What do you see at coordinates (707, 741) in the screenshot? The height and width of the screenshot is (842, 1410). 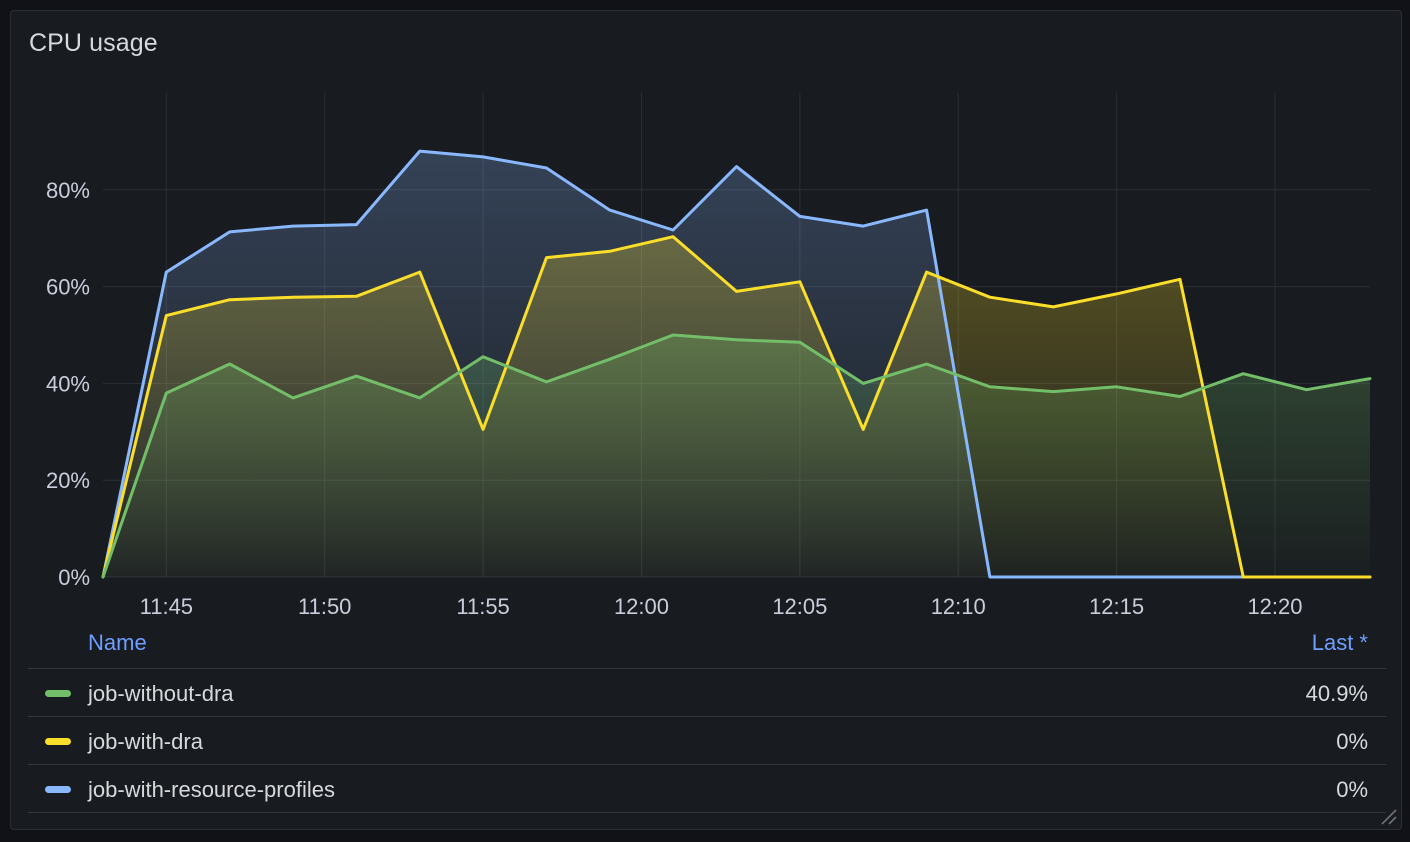 I see `legend-row-job-with-dra: job-with-dra 0%` at bounding box center [707, 741].